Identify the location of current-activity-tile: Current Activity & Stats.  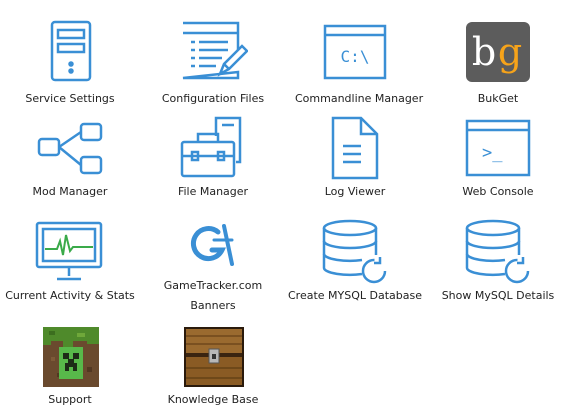
(70, 261).